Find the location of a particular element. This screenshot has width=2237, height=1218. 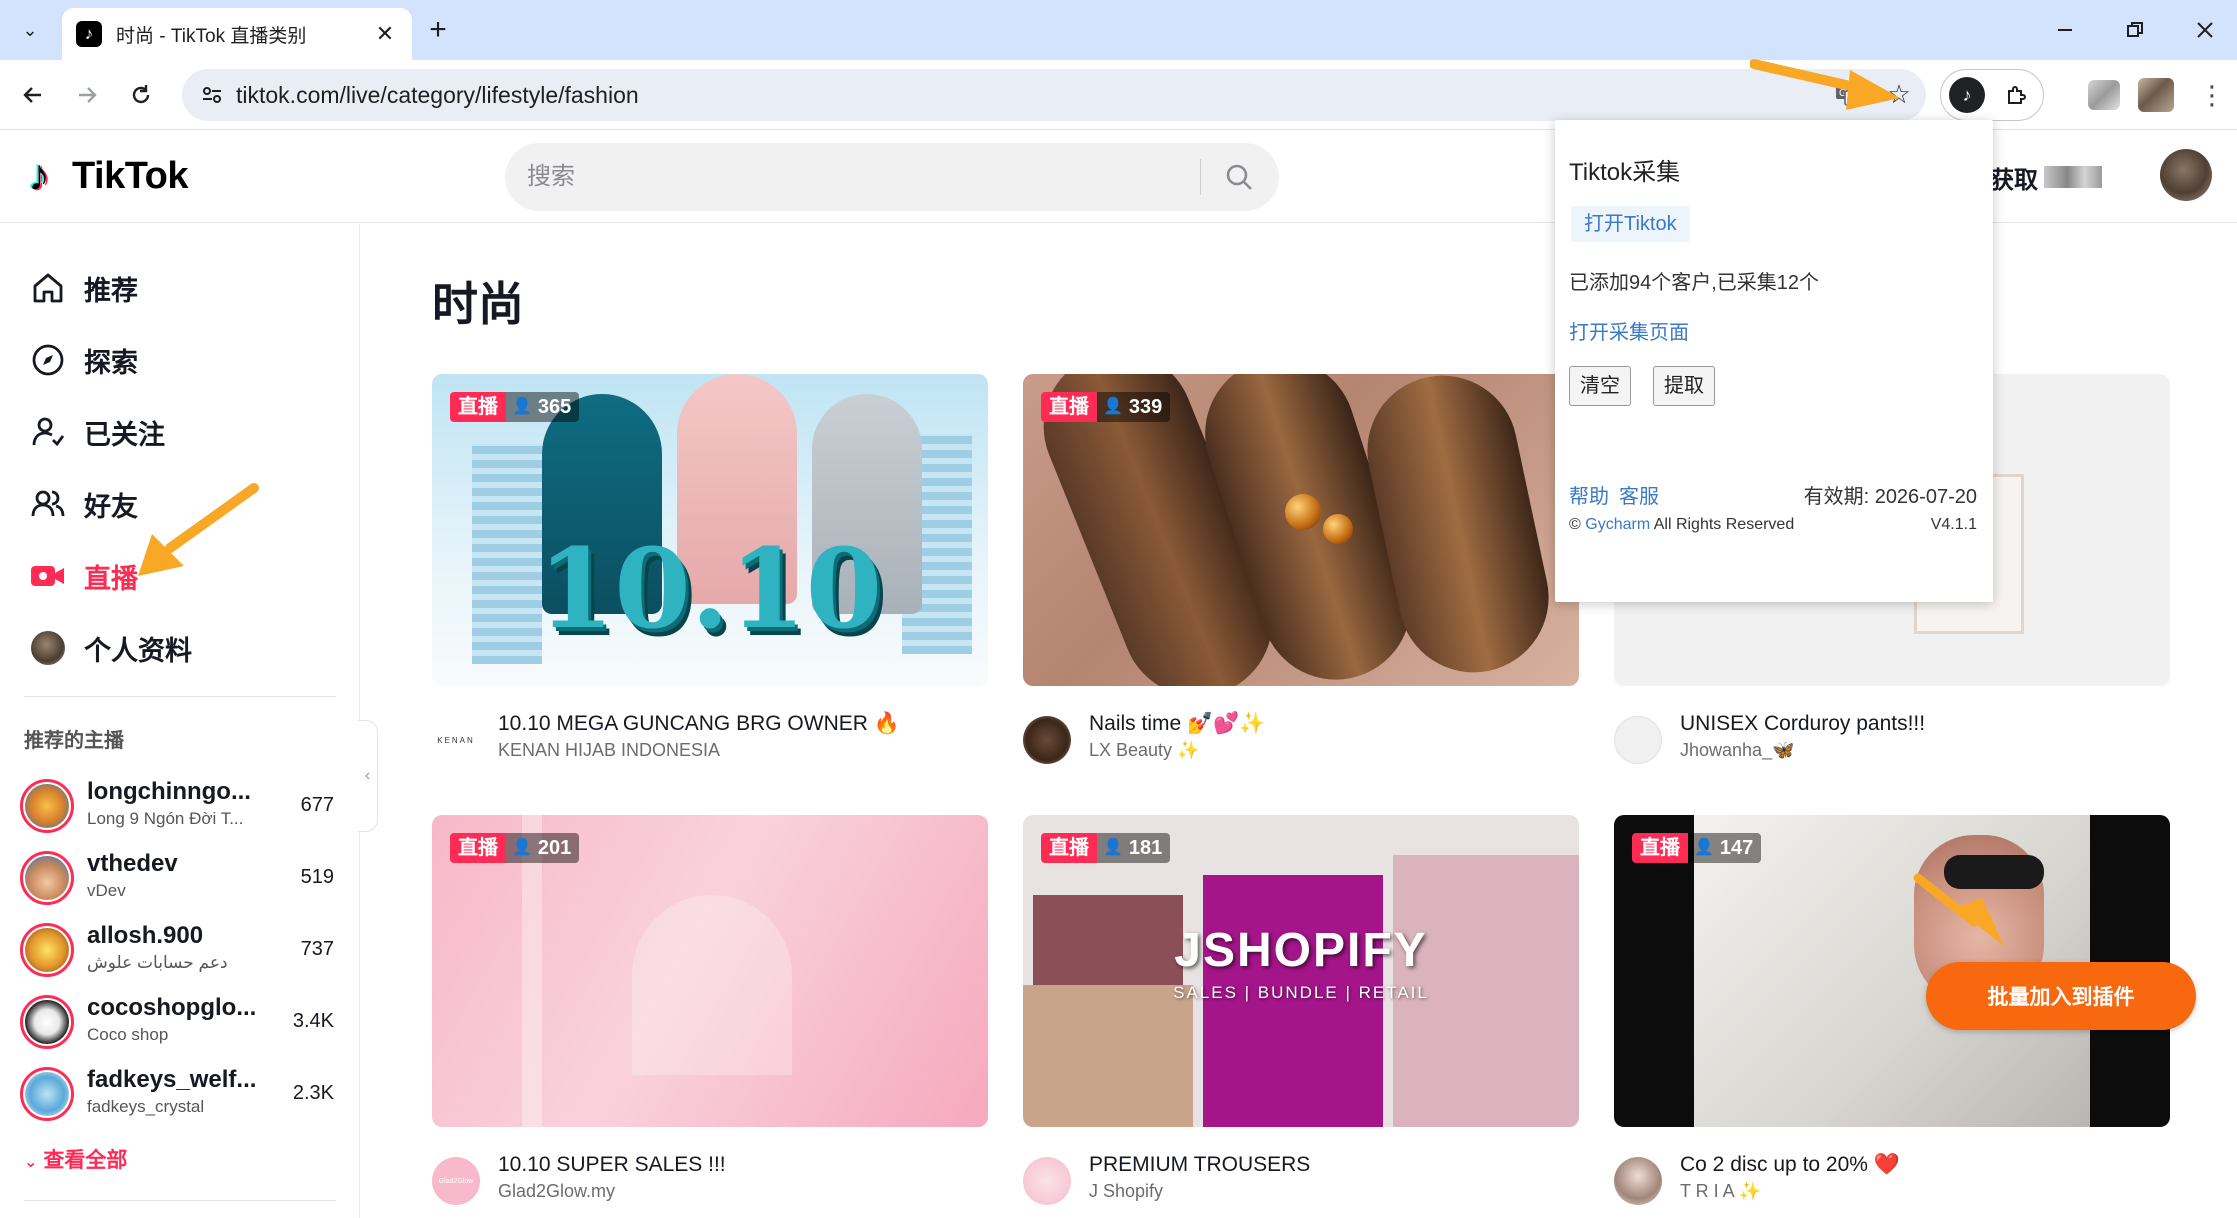

tiktok-logo: ♪ TikTok is located at coordinates (108, 176).